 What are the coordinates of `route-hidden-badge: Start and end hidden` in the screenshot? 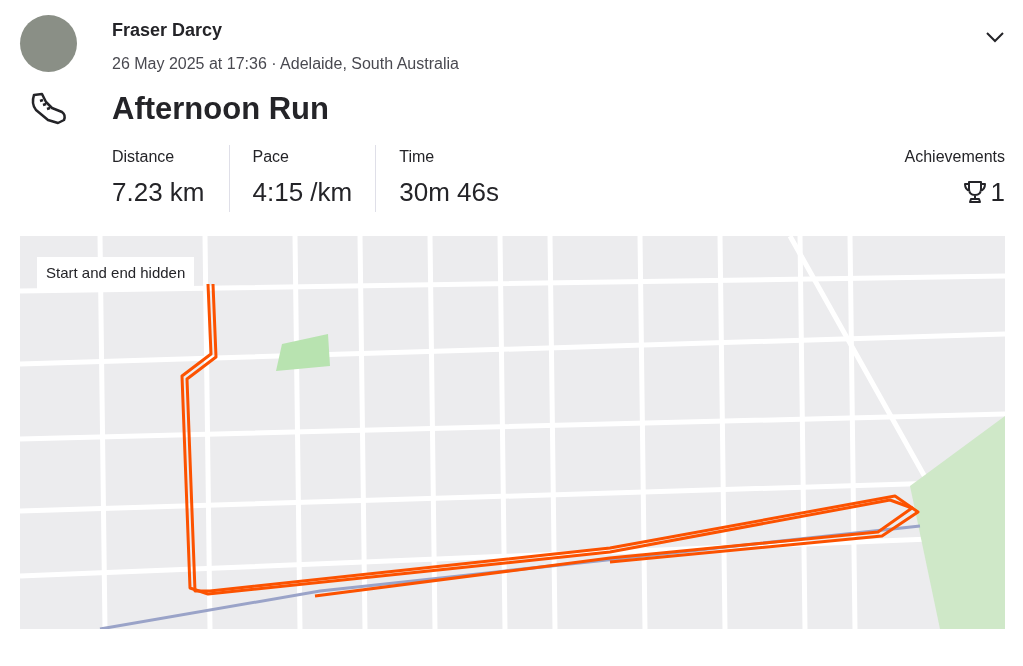 It's located at (116, 272).